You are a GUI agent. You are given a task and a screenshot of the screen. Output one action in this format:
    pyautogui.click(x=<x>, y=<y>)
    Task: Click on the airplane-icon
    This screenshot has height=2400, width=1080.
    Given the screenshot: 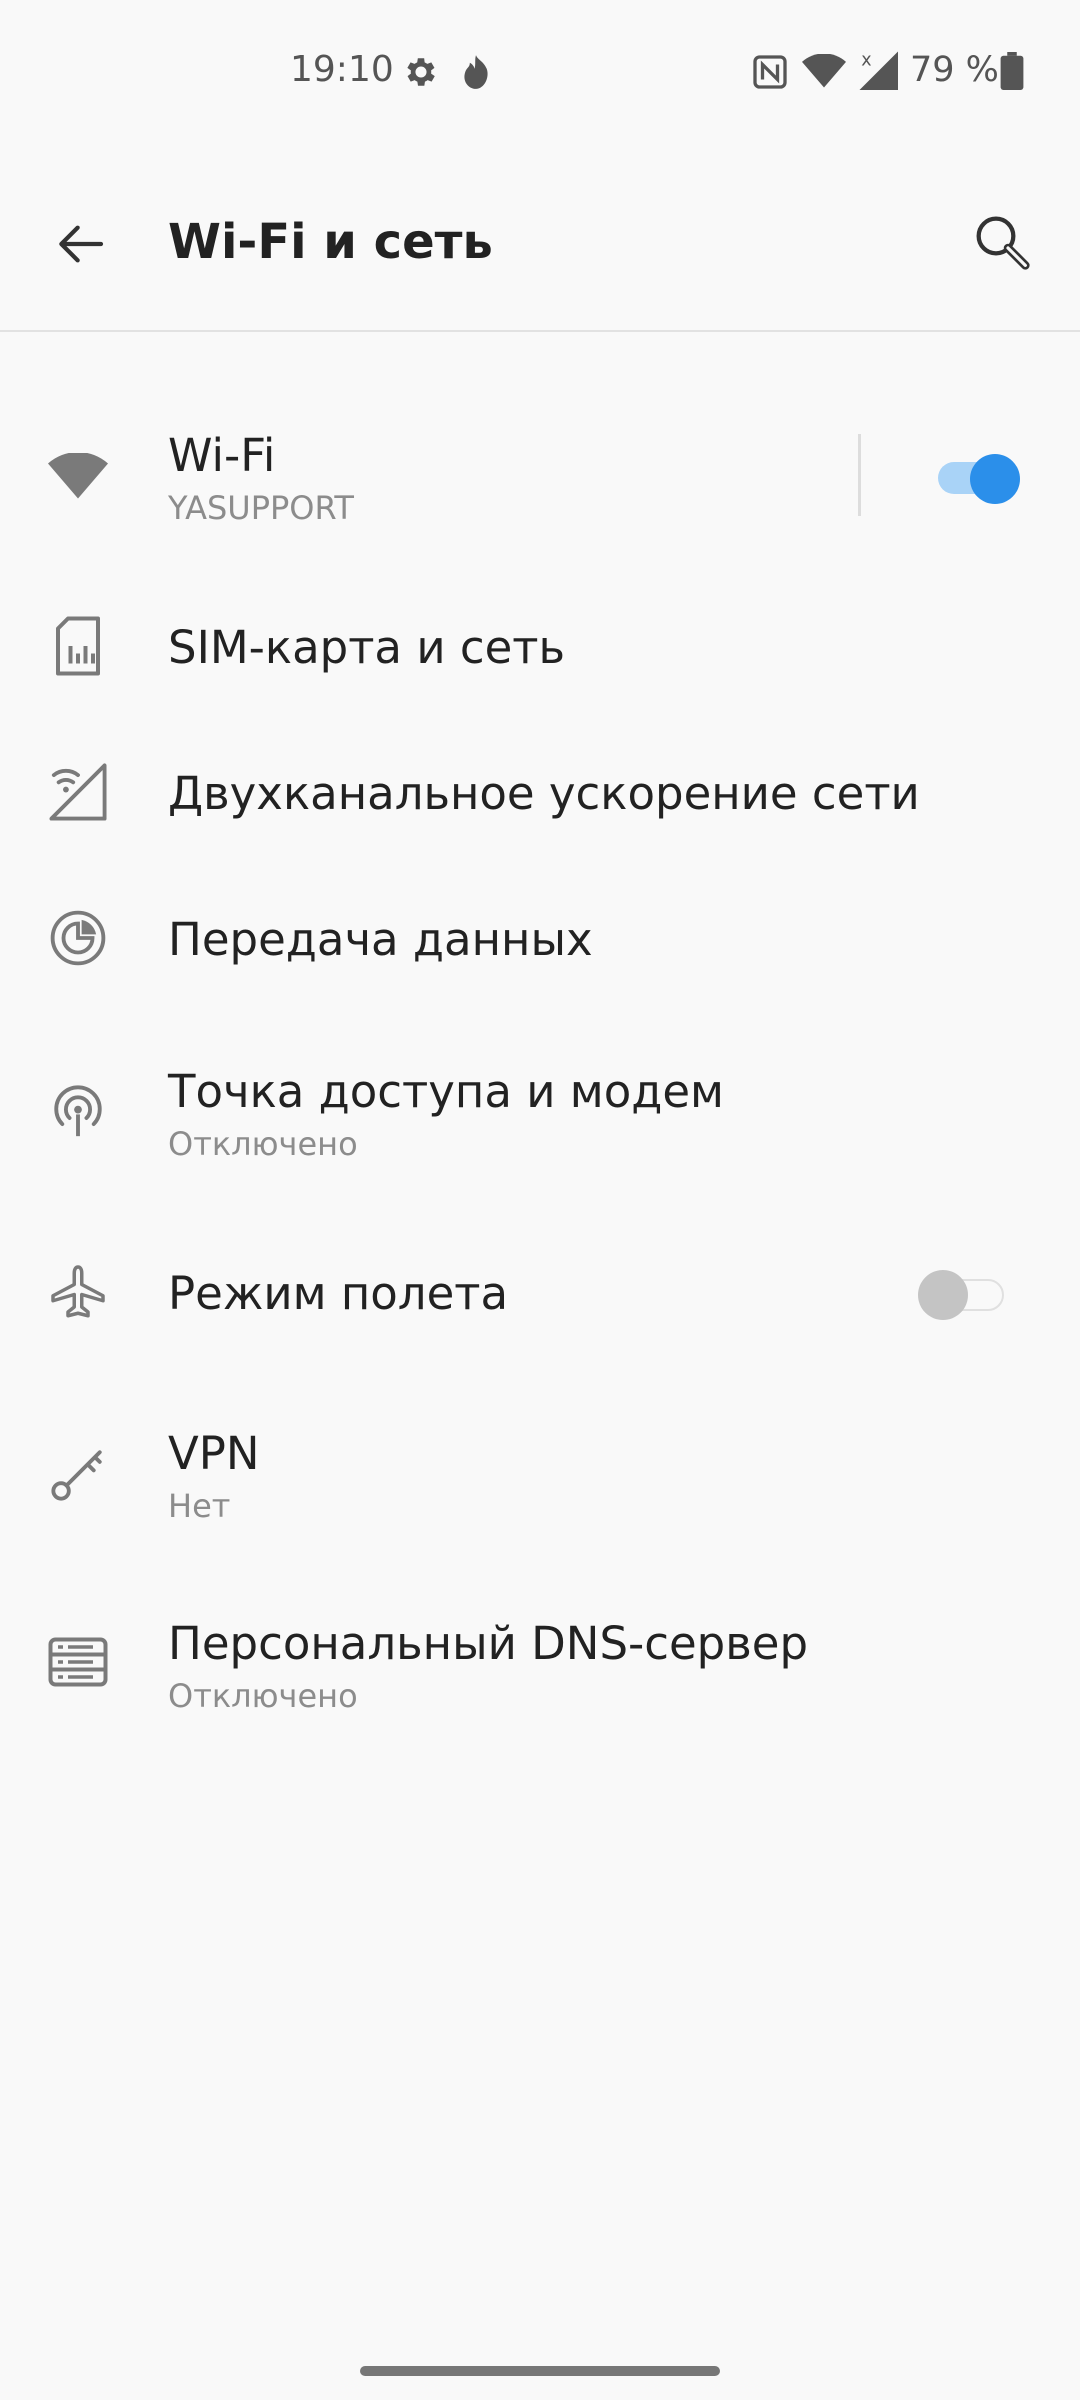 What is the action you would take?
    pyautogui.click(x=78, y=1292)
    